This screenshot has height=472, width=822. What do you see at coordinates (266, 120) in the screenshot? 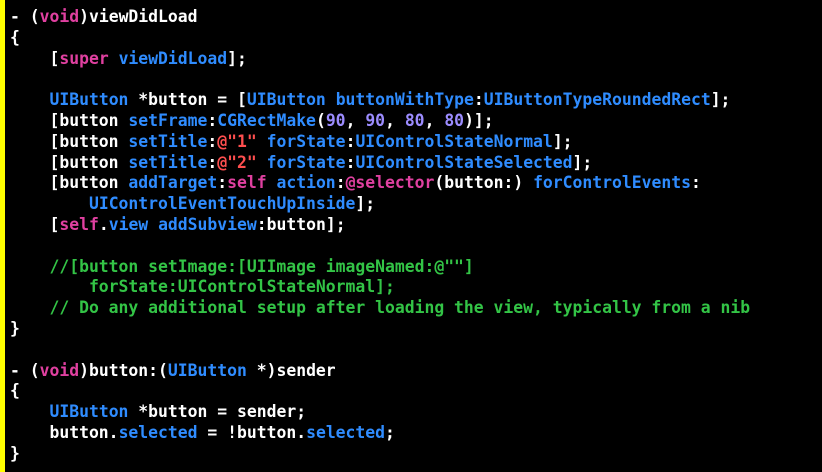
I see `code-token-type: CGRectMake` at bounding box center [266, 120].